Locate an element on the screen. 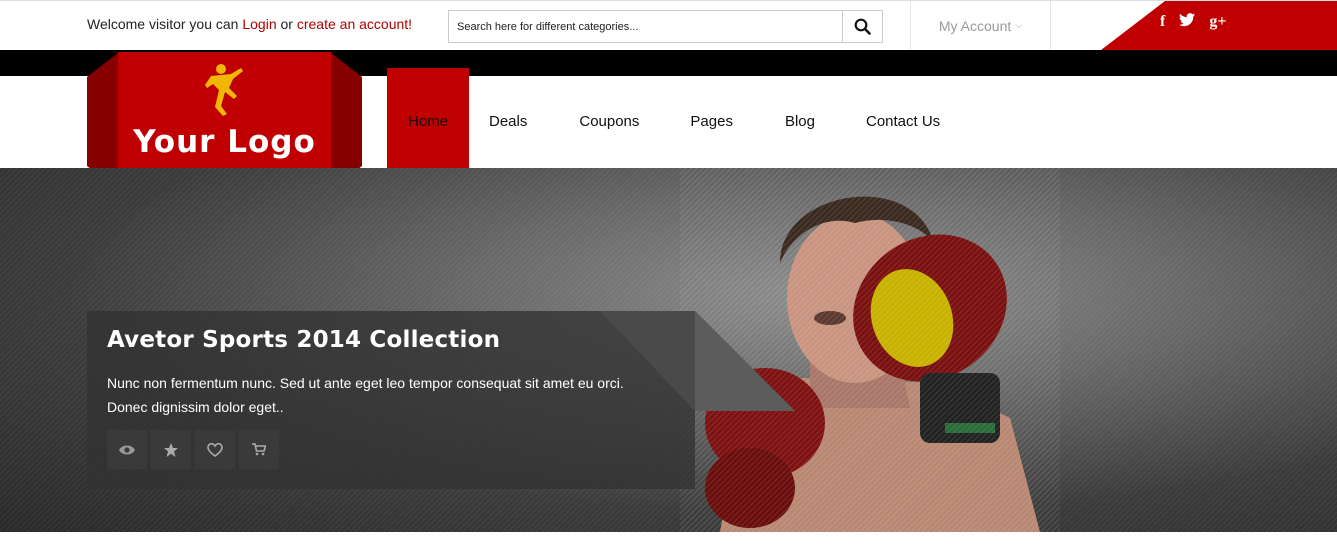 The image size is (1337, 546). wishlist-button is located at coordinates (215, 449).